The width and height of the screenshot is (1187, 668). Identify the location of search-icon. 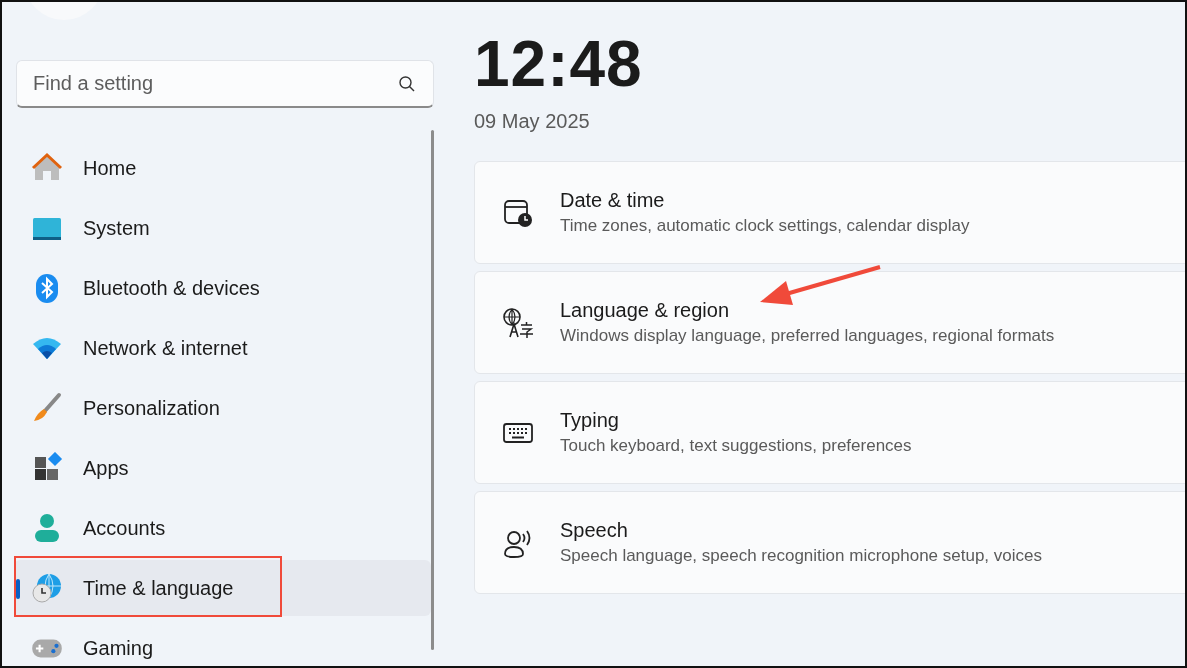
(407, 84).